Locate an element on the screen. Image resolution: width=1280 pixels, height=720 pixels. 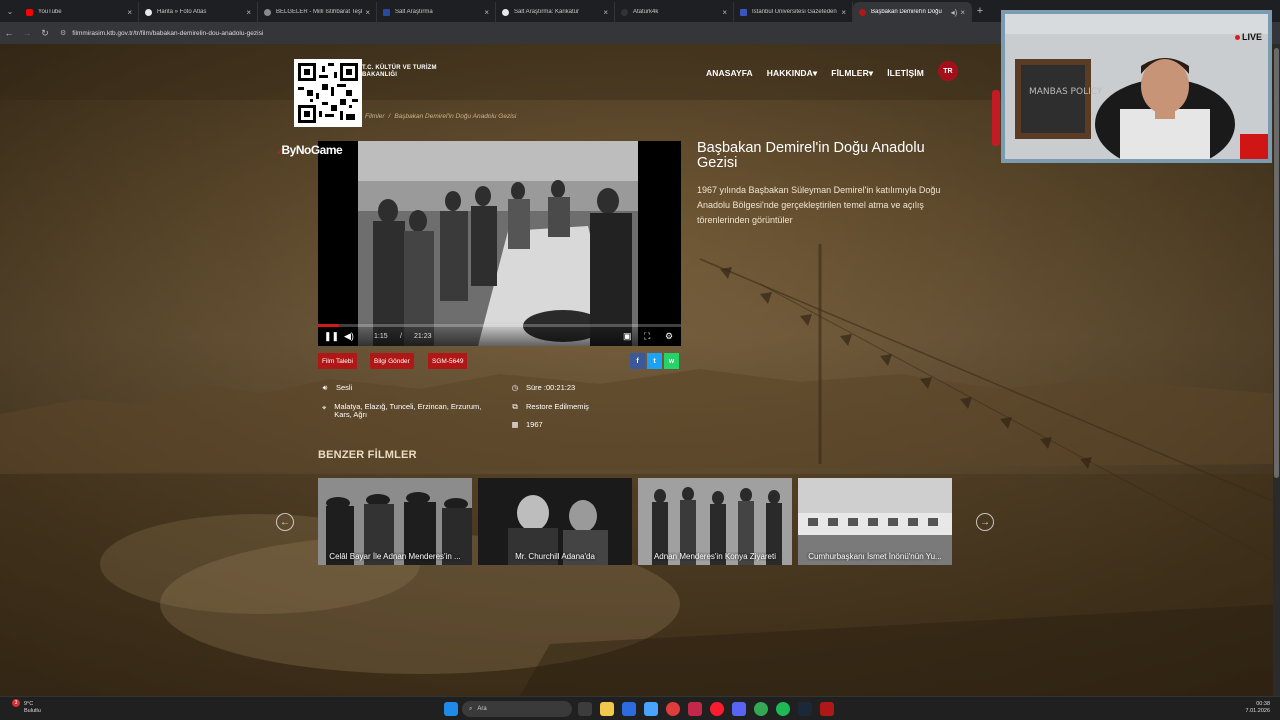
meta-restore: ⧉ Restore Edilmemiş is located at coordinates (548, 407).